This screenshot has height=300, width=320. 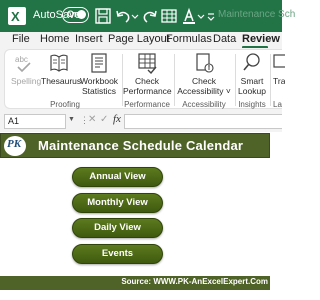 What do you see at coordinates (204, 81) in the screenshot?
I see `check-accessibility-label-1: Check` at bounding box center [204, 81].